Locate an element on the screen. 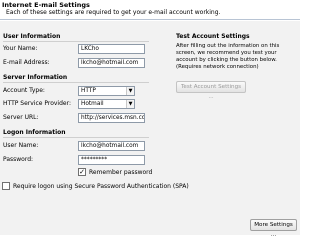 The height and width of the screenshot is (240, 320). test-account-heading: Test Account Settings is located at coordinates (213, 36).